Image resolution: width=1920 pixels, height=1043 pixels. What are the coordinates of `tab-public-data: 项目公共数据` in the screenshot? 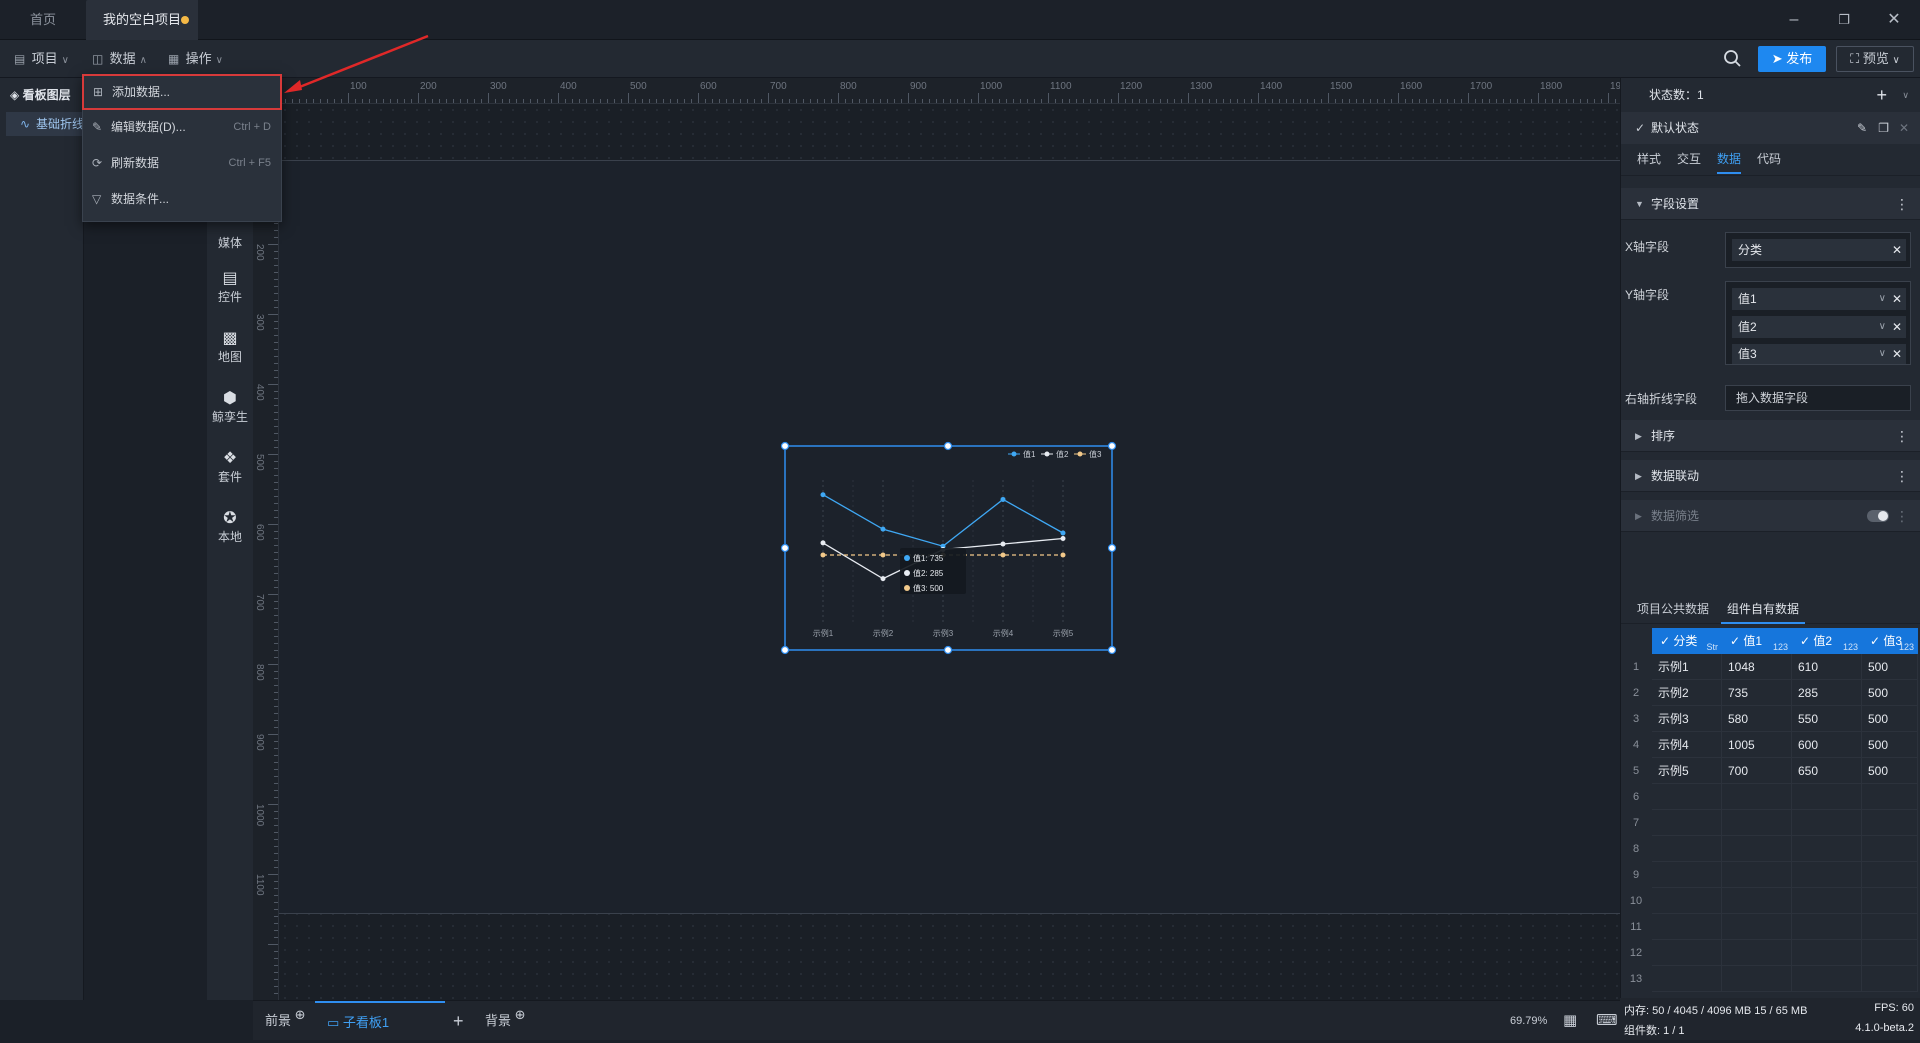 It's located at (1673, 609).